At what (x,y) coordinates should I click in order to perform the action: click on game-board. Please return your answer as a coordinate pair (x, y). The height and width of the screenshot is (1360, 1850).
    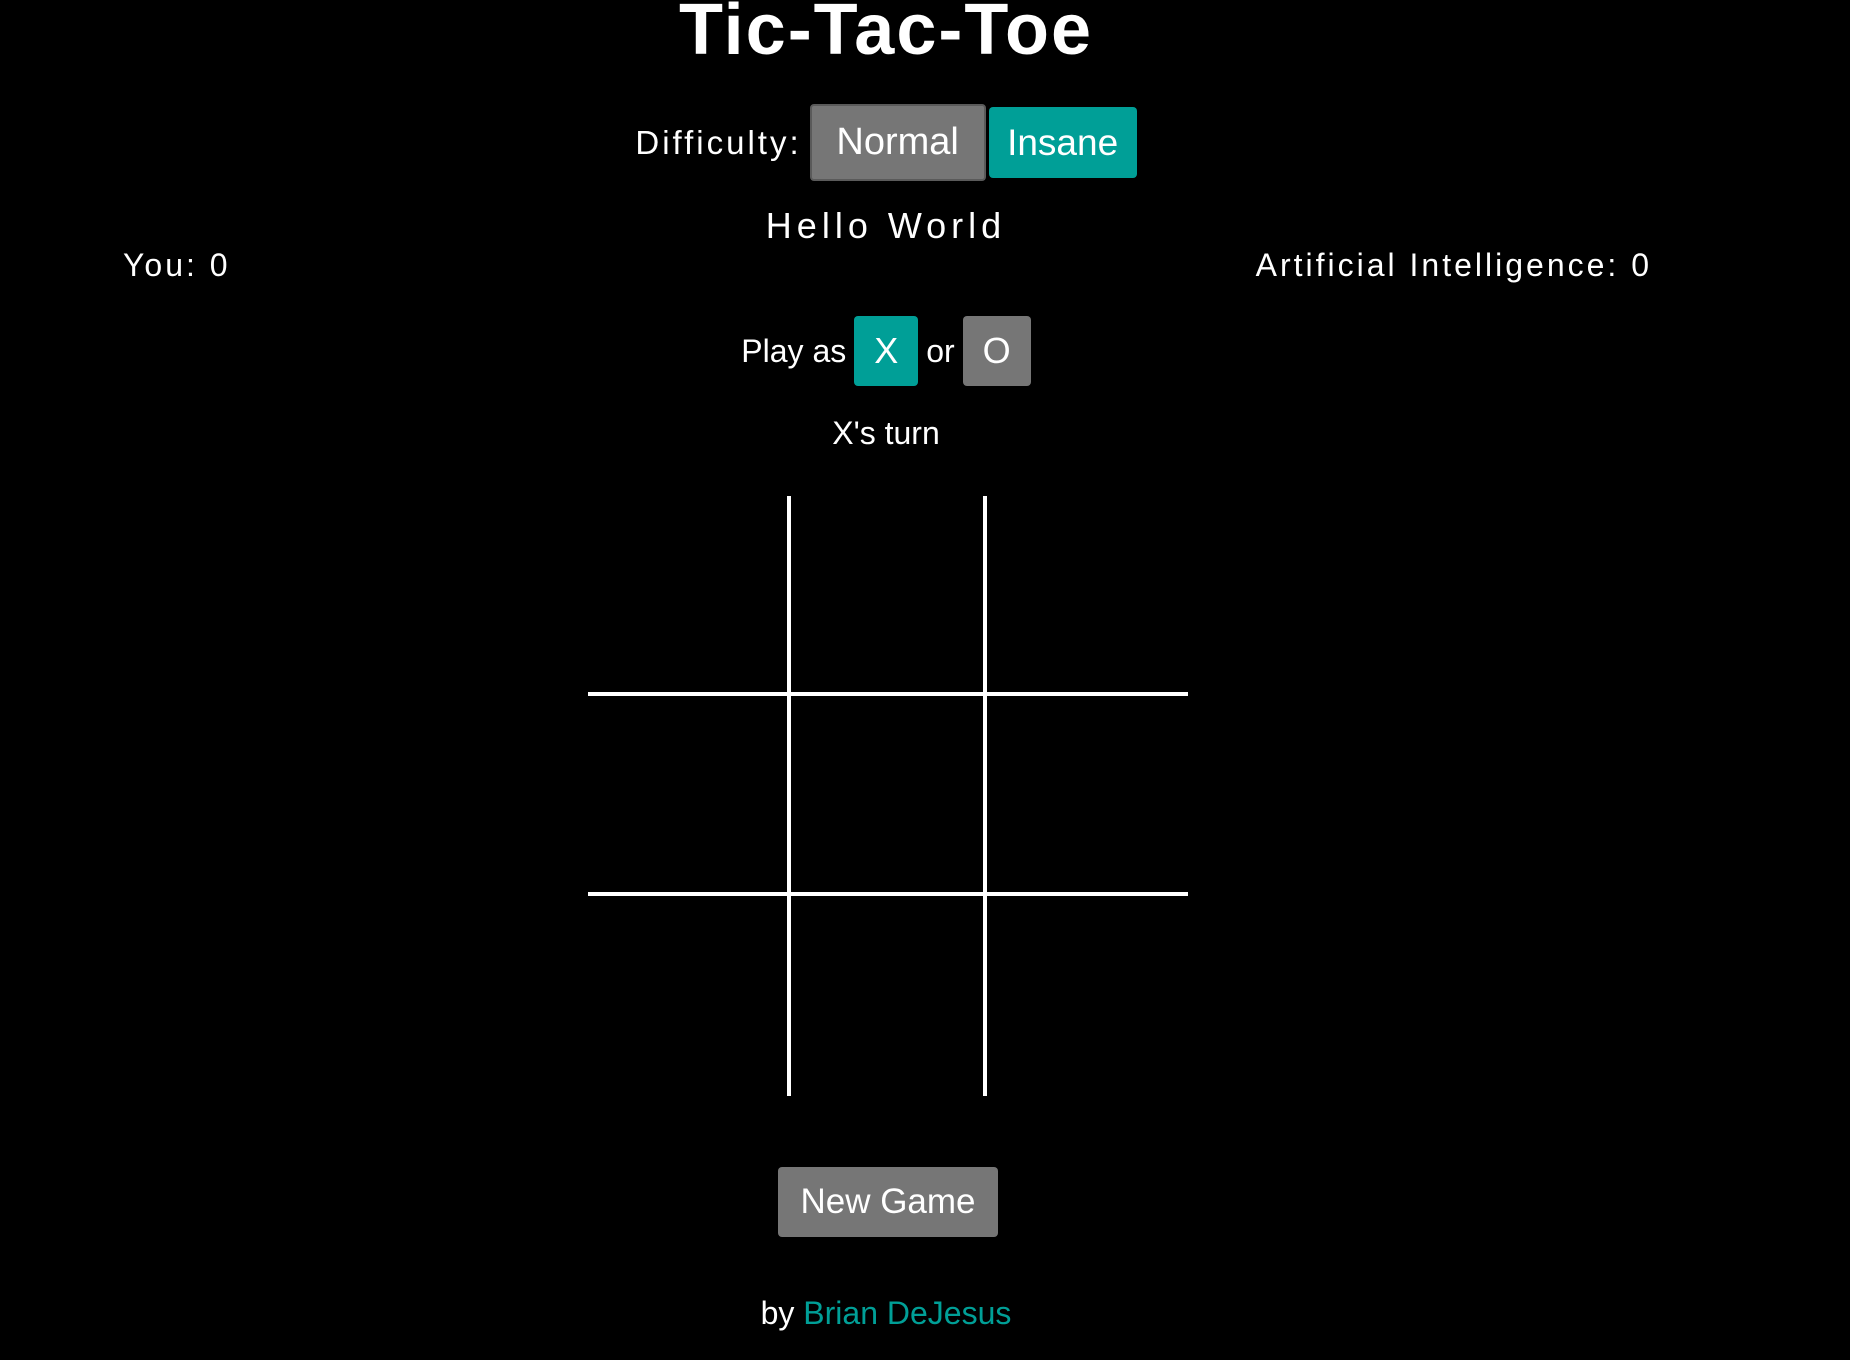
    Looking at the image, I should click on (888, 796).